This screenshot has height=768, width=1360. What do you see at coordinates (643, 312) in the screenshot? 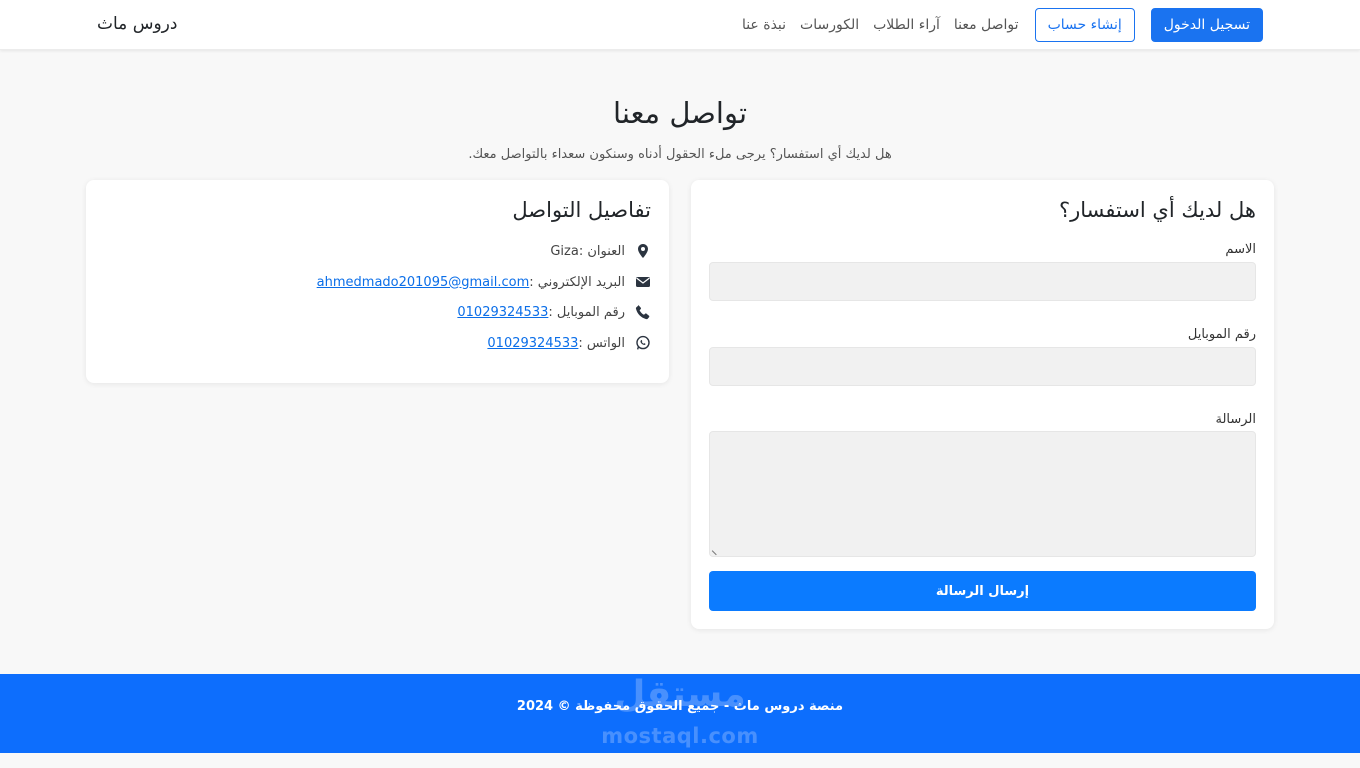
I see `phone-icon` at bounding box center [643, 312].